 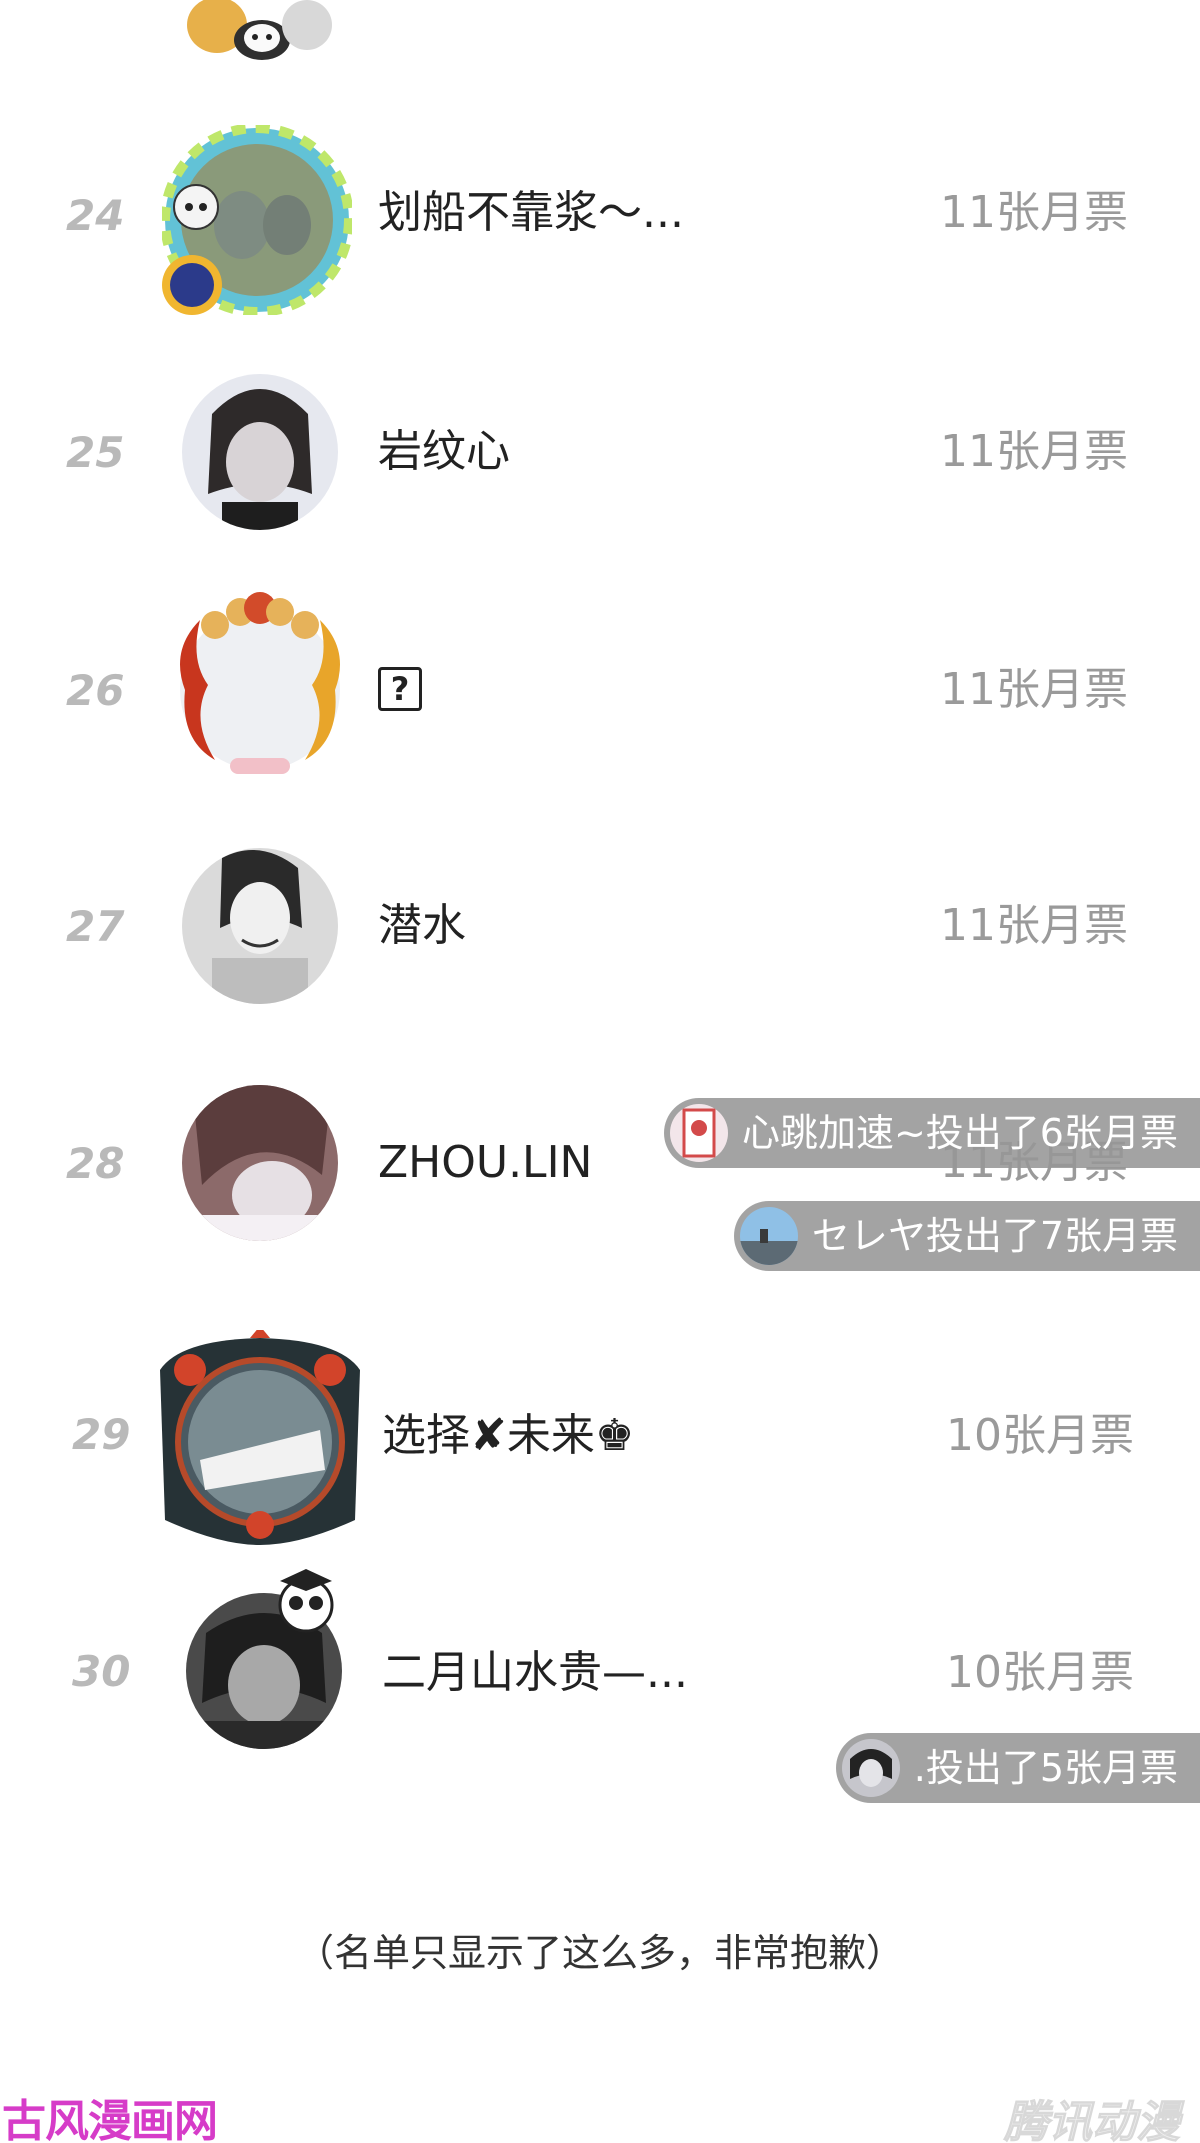 What do you see at coordinates (599, 1953) in the screenshot?
I see `footnote-text: （名单只显示了这么多，非常抱歉）` at bounding box center [599, 1953].